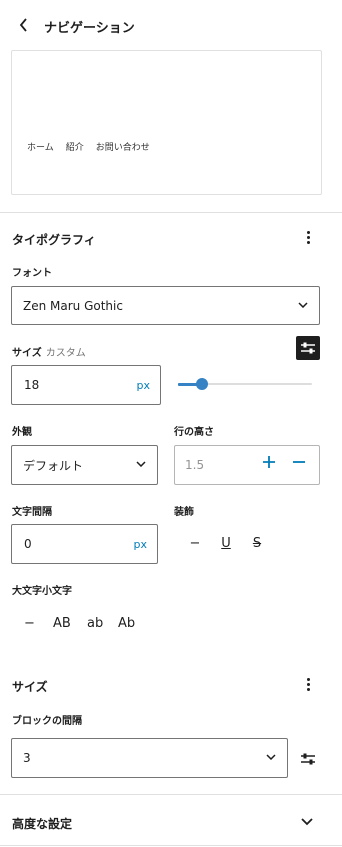 The width and height of the screenshot is (342, 847). I want to click on decoration-strikethrough-button: S, so click(257, 543).